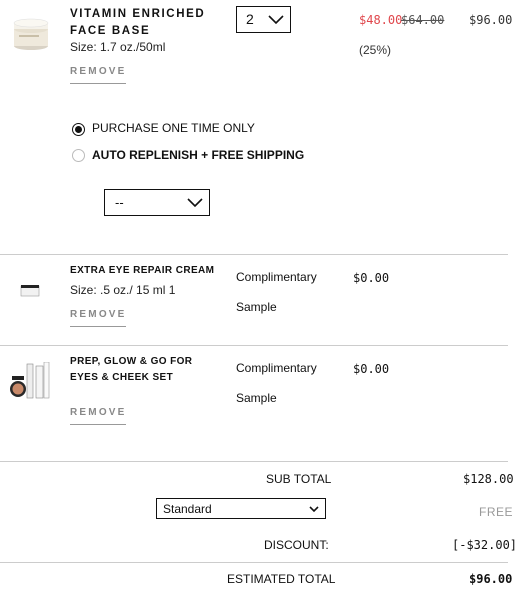 The image size is (523, 591). I want to click on discount-percent: (25%), so click(375, 50).